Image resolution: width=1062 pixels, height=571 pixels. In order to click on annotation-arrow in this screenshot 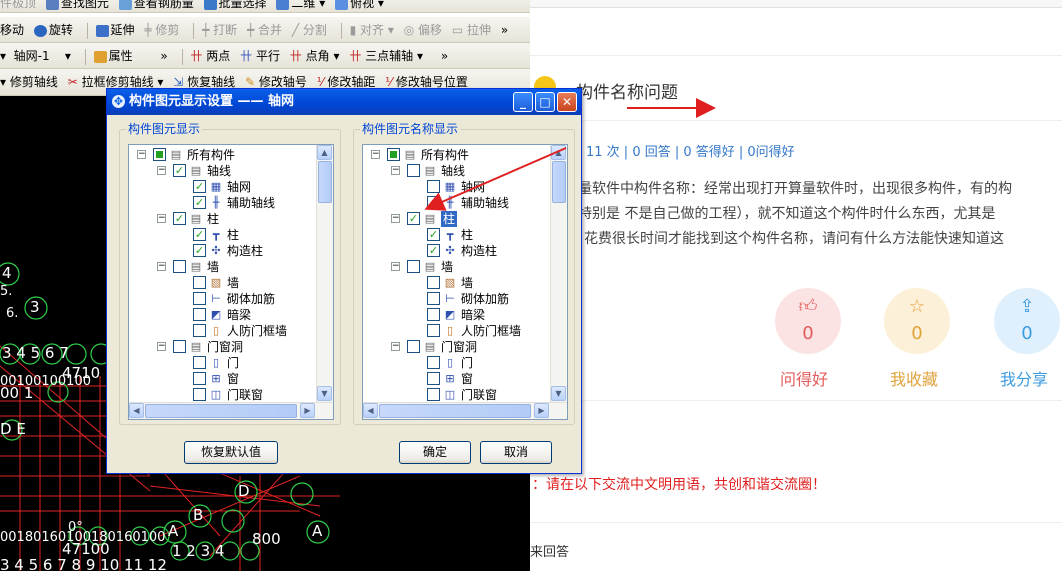, I will do `click(495, 179)`.